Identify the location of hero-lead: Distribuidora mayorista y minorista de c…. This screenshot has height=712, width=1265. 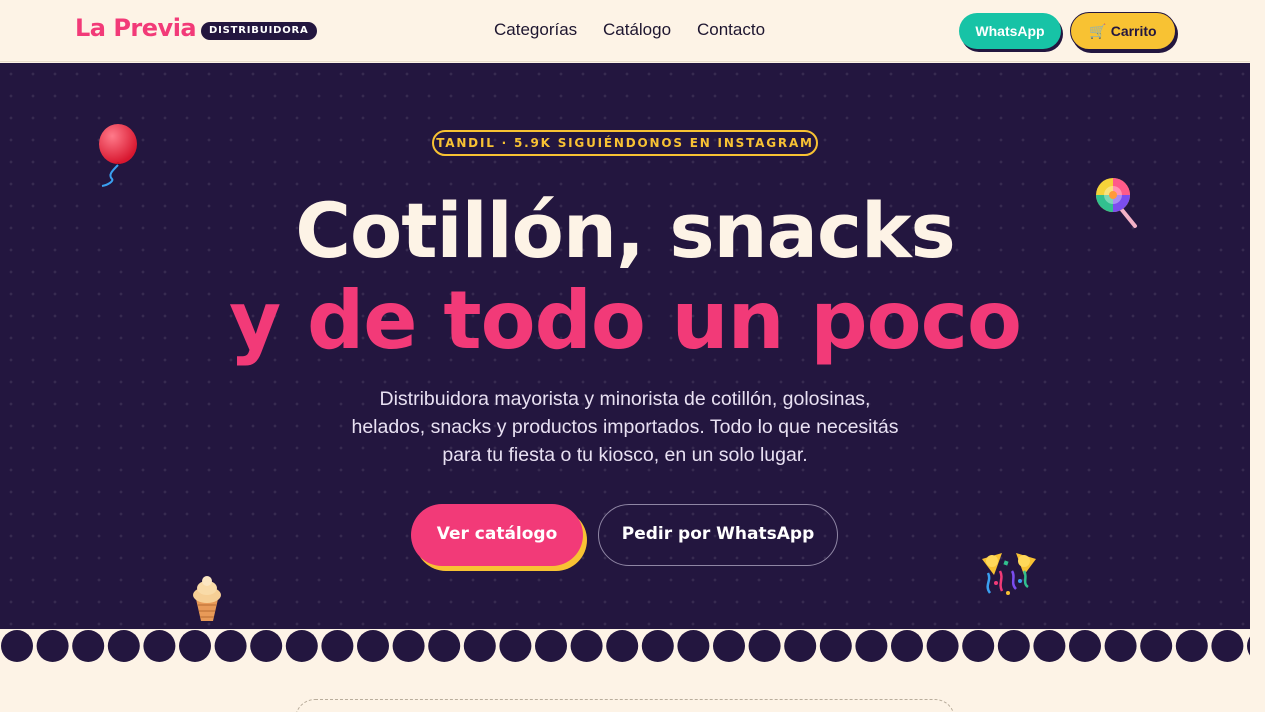
(625, 427).